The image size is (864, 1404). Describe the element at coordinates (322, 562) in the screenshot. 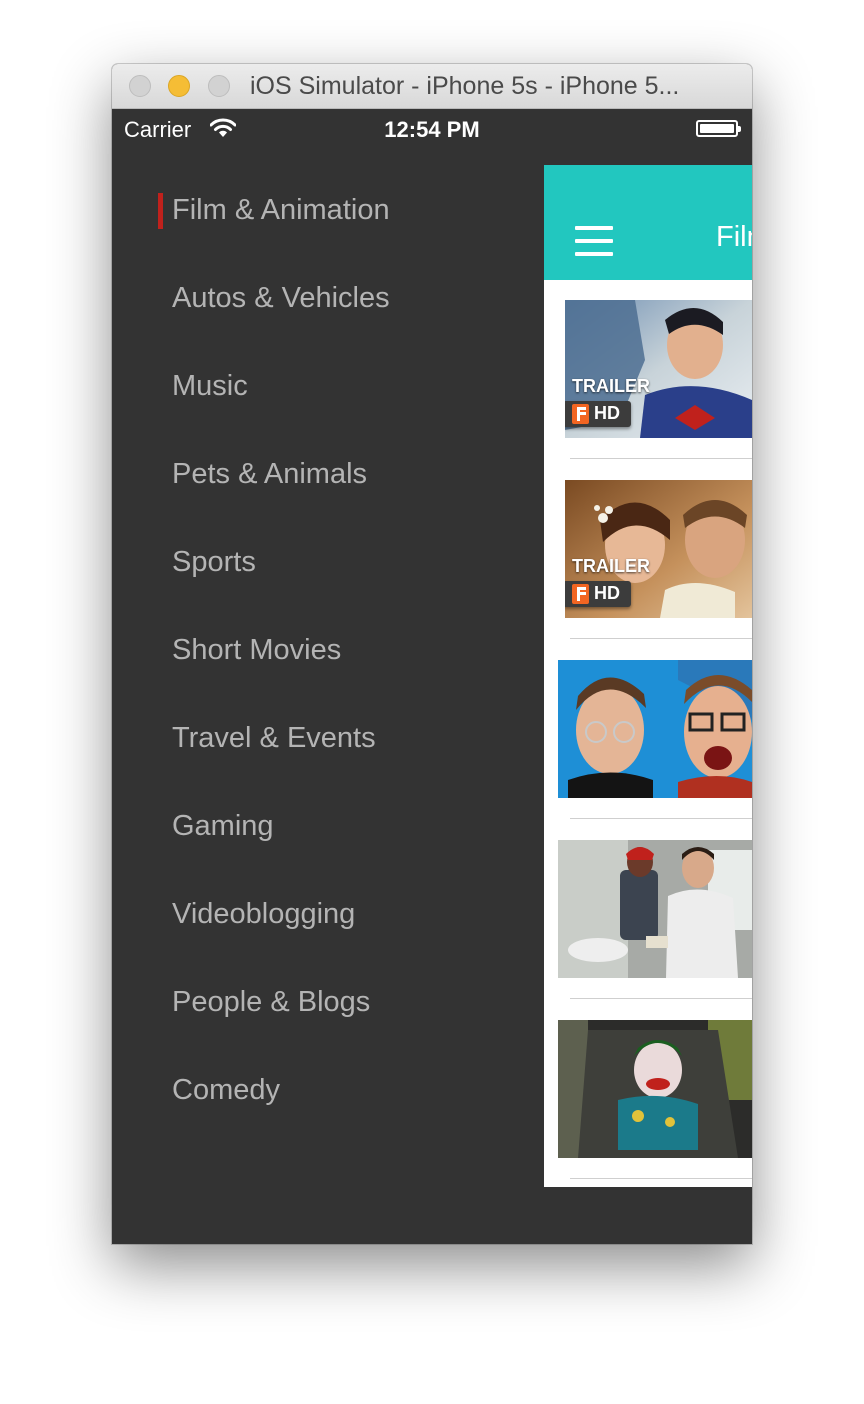

I see `menu-item-sports: Sports` at that location.